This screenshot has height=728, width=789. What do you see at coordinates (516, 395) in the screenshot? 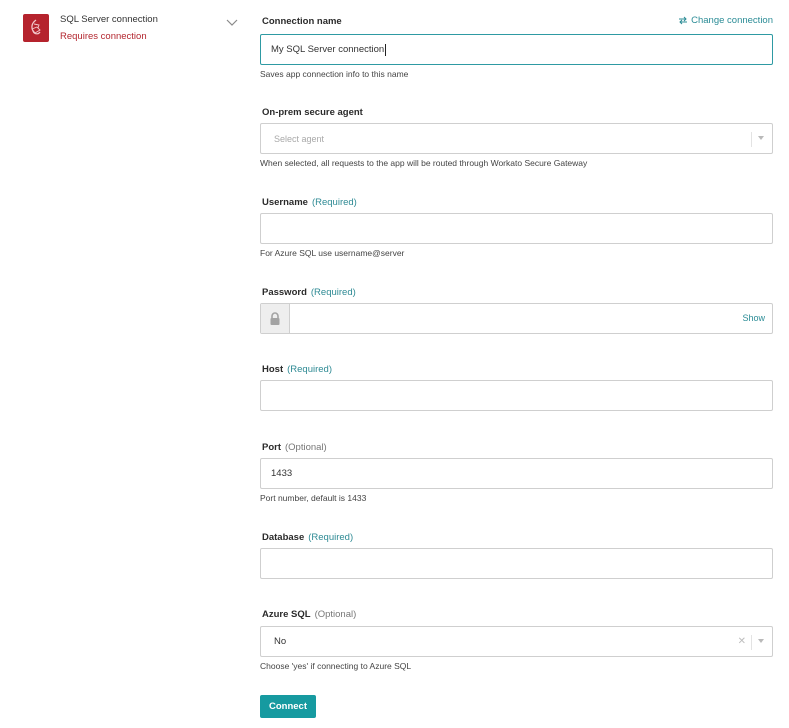
I see `host-input` at bounding box center [516, 395].